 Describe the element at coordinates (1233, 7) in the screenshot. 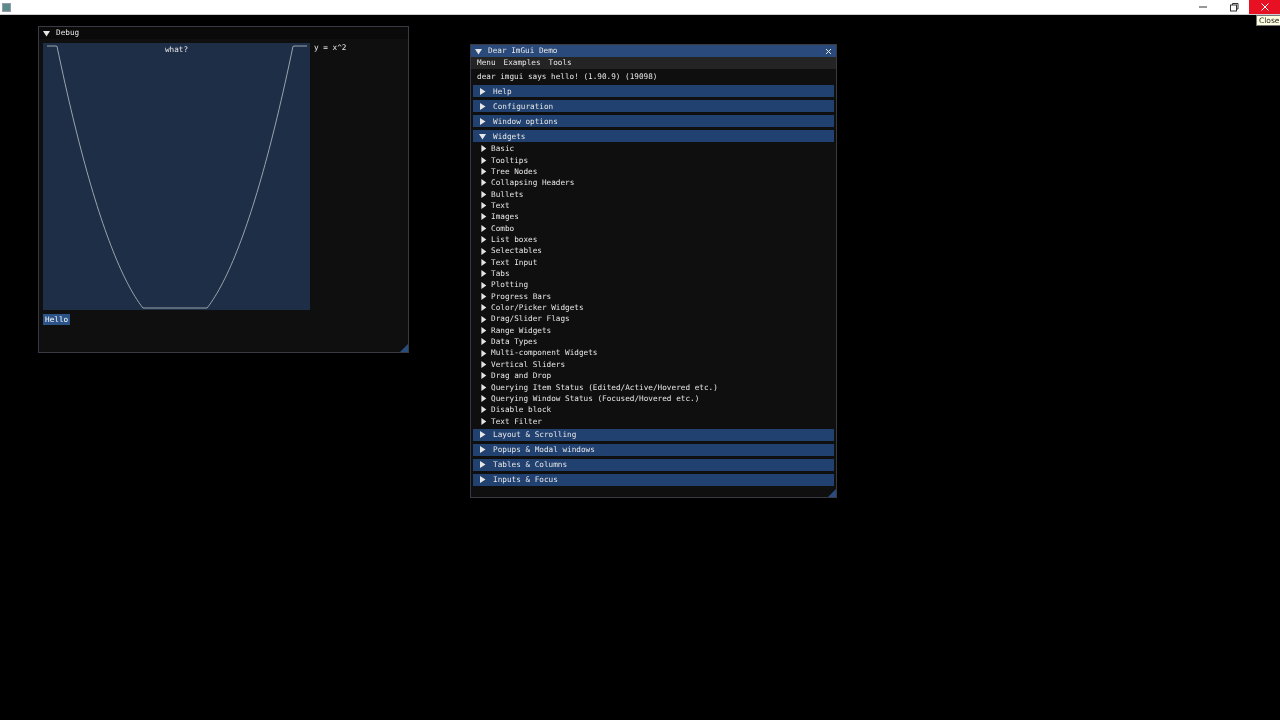

I see `restore-icon` at that location.